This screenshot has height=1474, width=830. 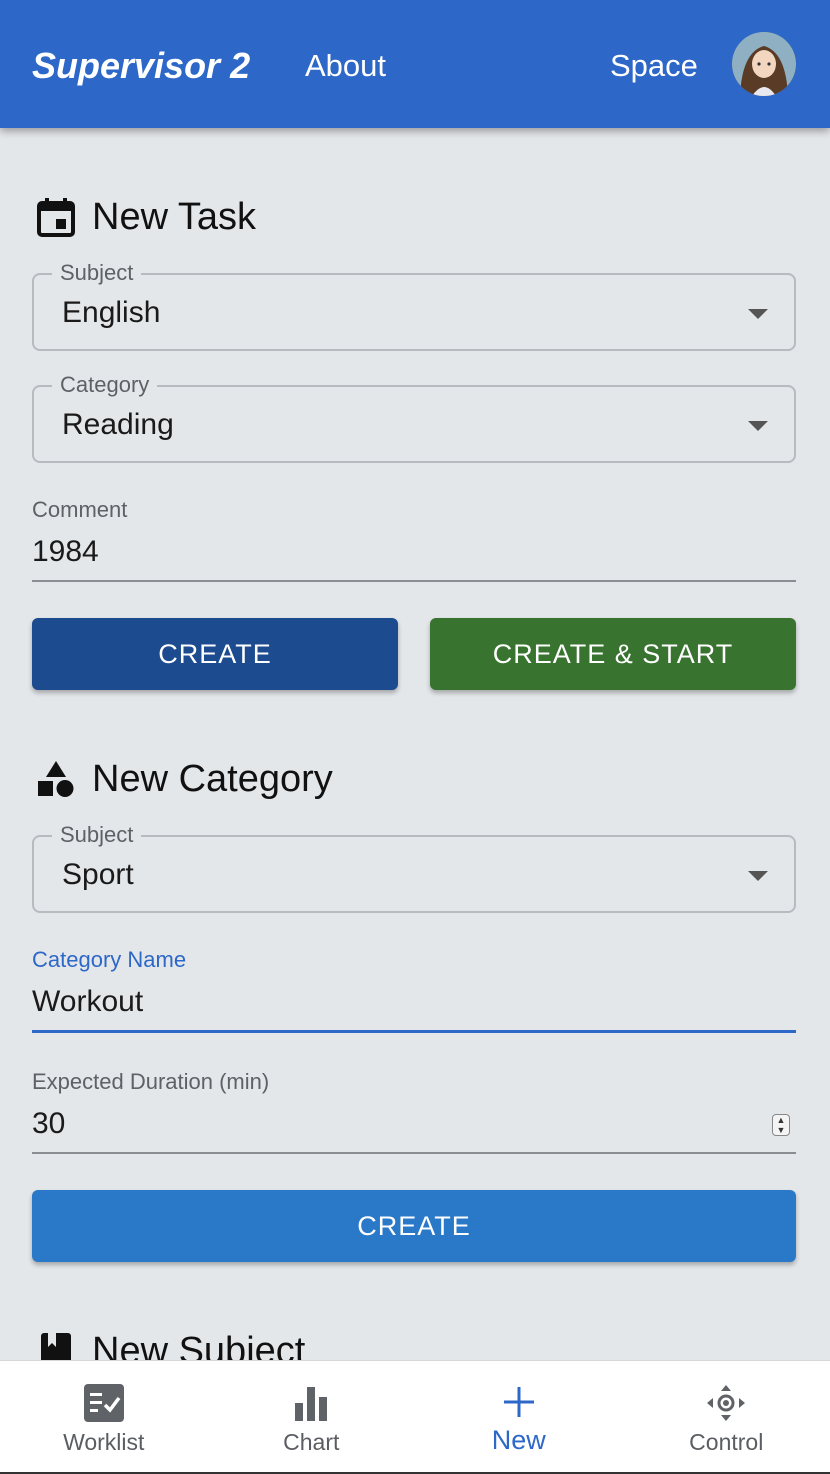 What do you see at coordinates (151, 1081) in the screenshot?
I see `duration-label: Expected Duration (min)` at bounding box center [151, 1081].